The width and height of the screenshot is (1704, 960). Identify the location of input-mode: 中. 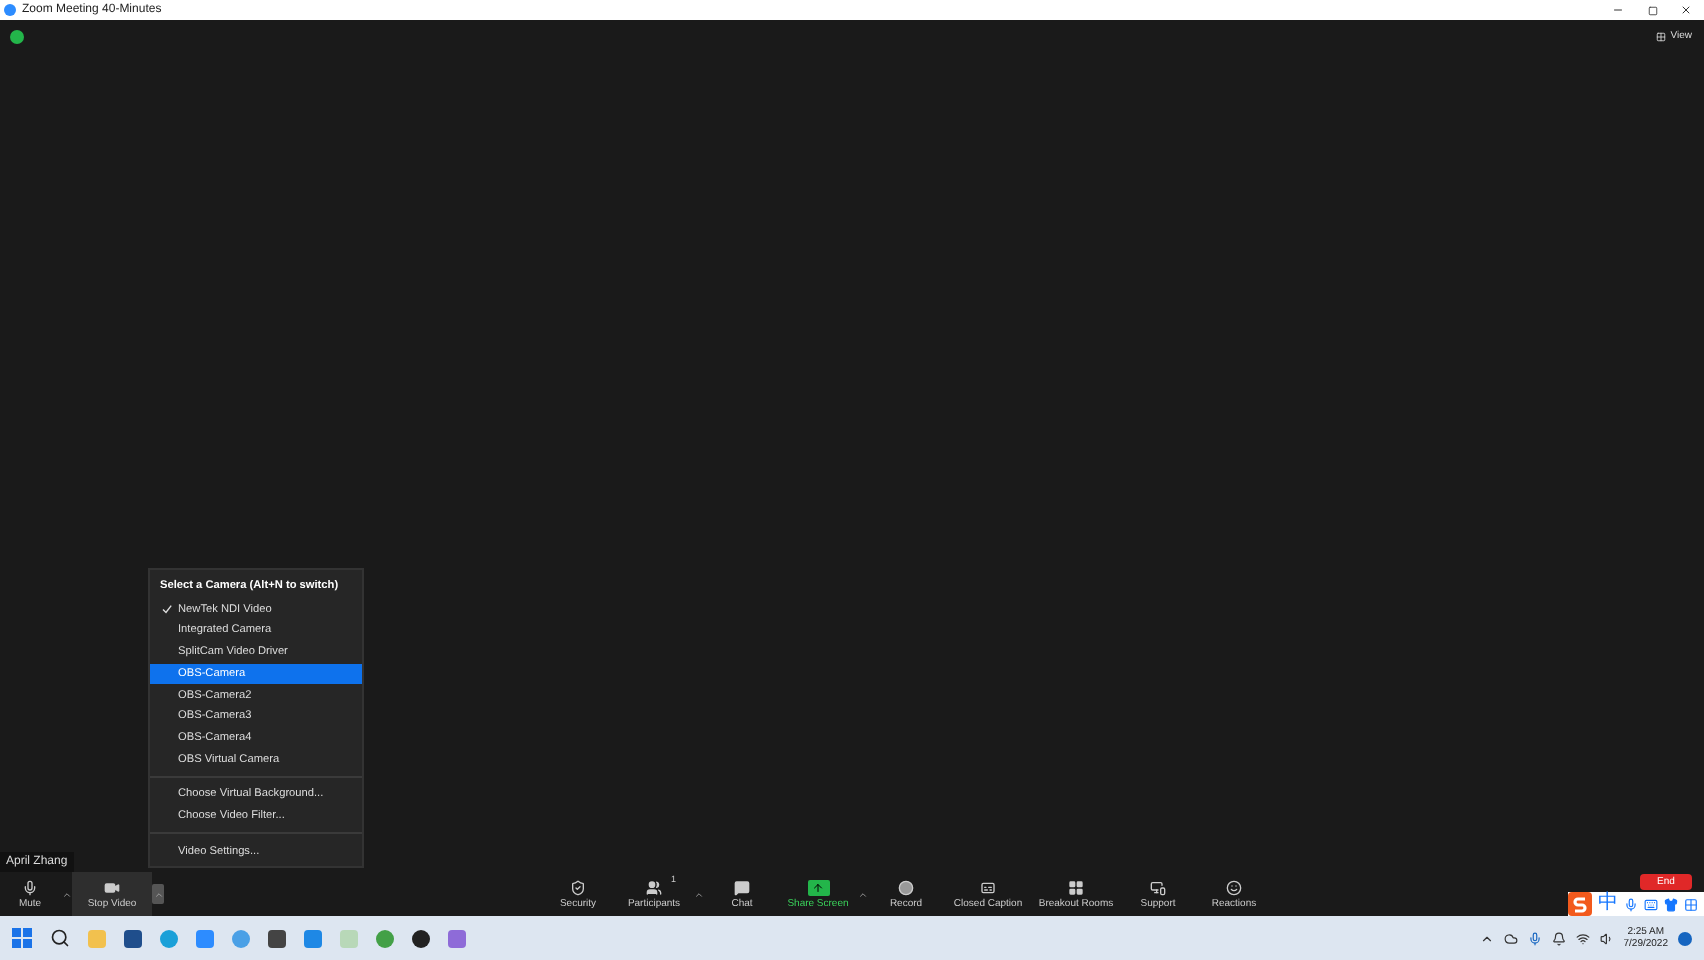
(1608, 904).